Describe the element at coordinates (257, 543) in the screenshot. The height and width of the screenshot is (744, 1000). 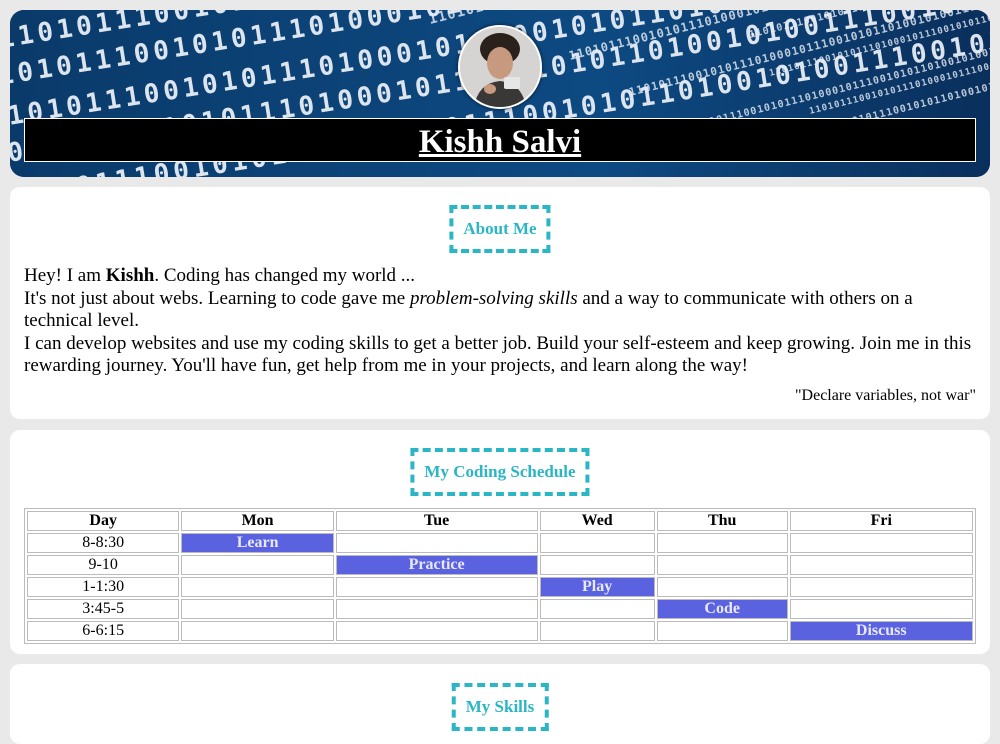
I see `activity-cell-learn: Learn` at that location.